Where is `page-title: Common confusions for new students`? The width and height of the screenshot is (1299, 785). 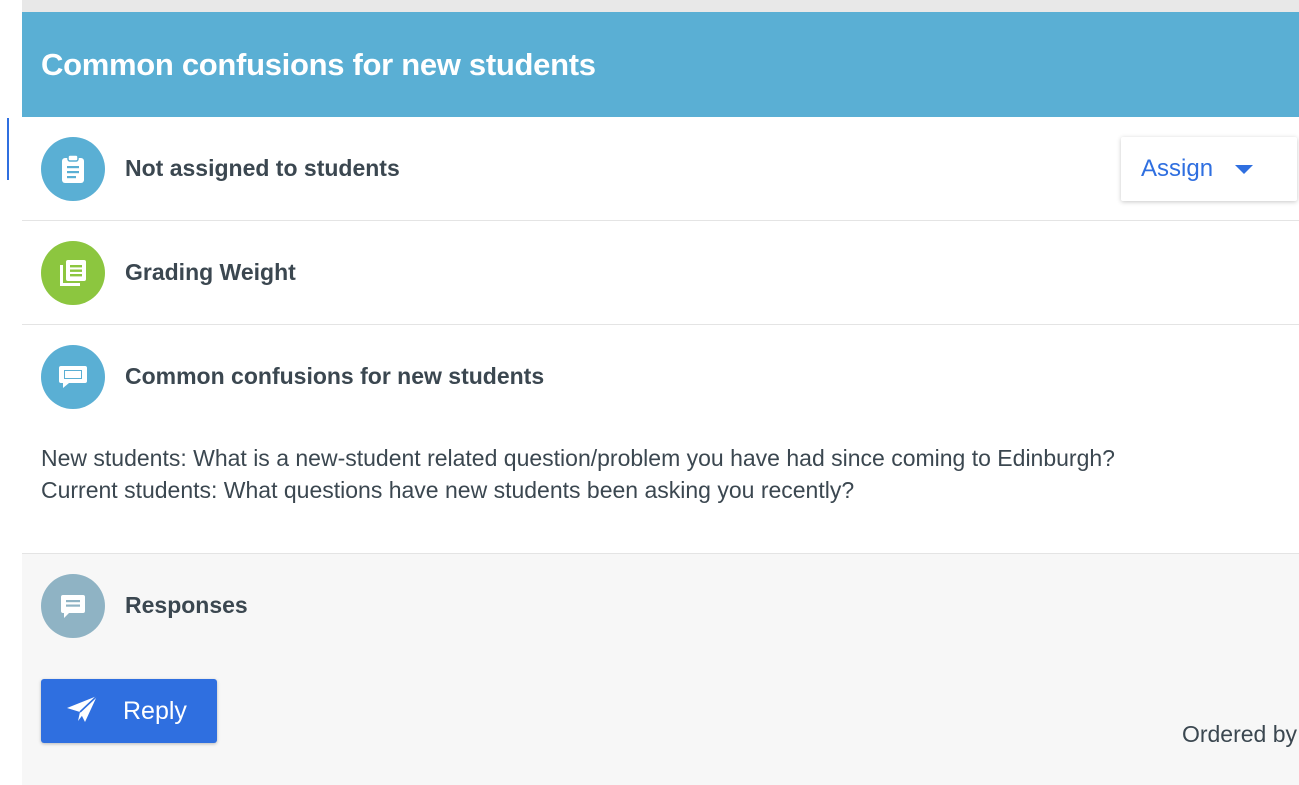
page-title: Common confusions for new students is located at coordinates (318, 64).